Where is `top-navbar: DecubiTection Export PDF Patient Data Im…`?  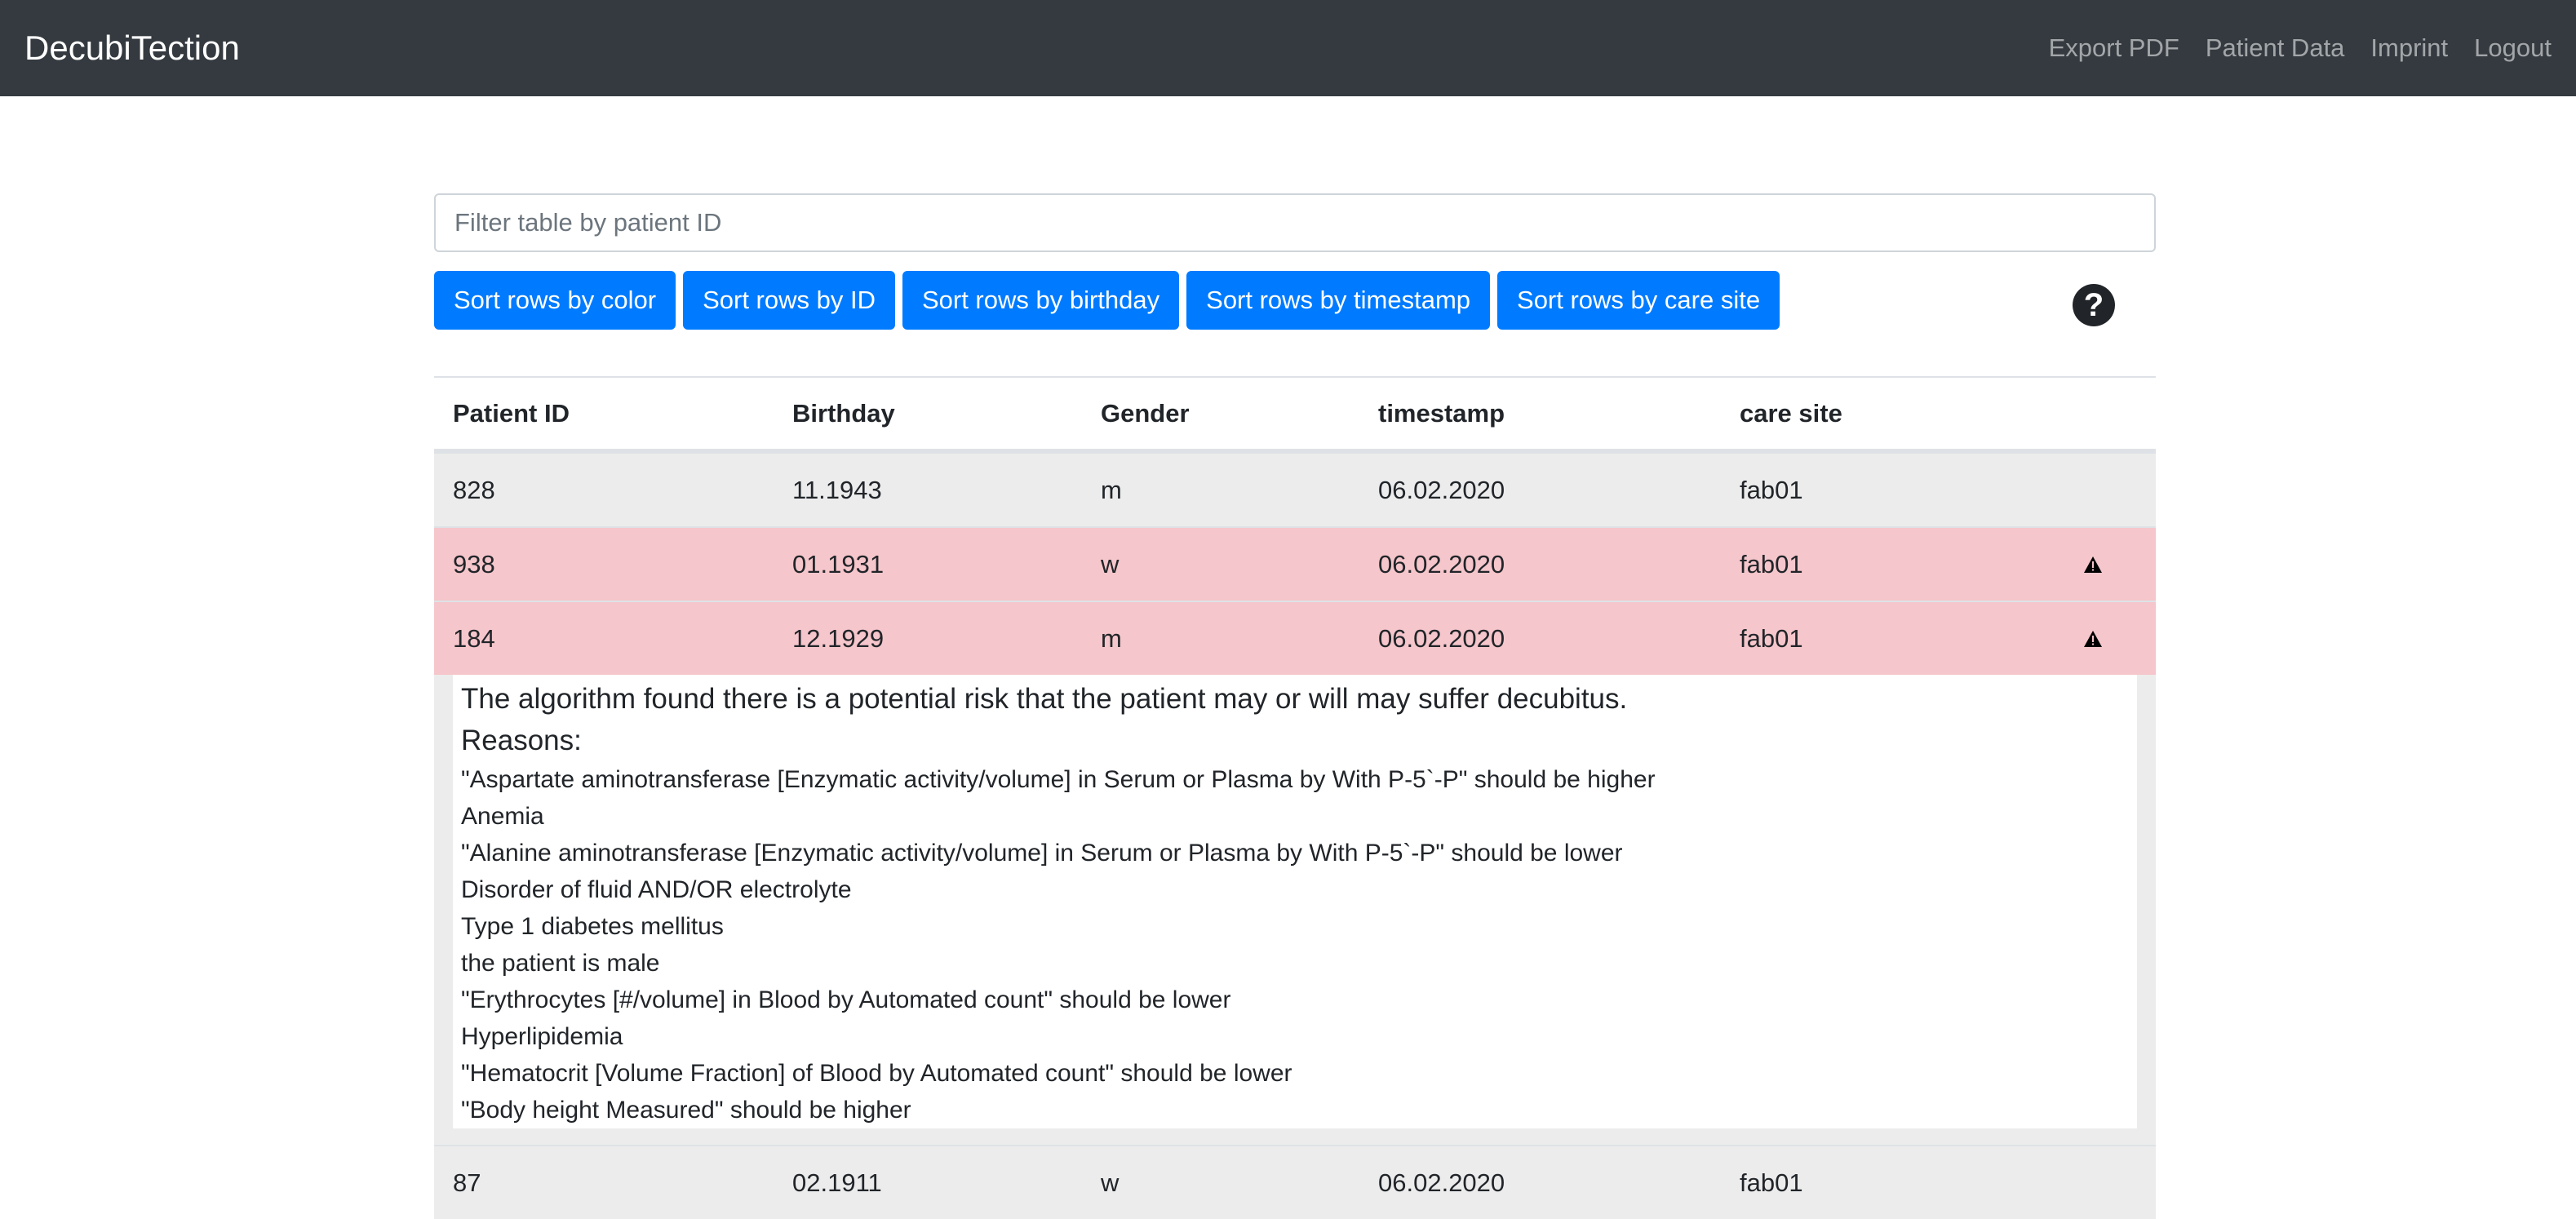
top-navbar: DecubiTection Export PDF Patient Data Im… is located at coordinates (1288, 48).